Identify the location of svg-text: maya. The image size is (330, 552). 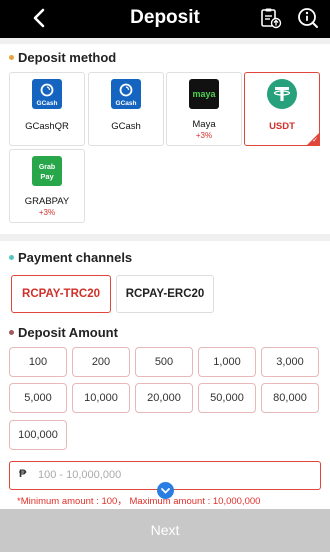
(204, 94).